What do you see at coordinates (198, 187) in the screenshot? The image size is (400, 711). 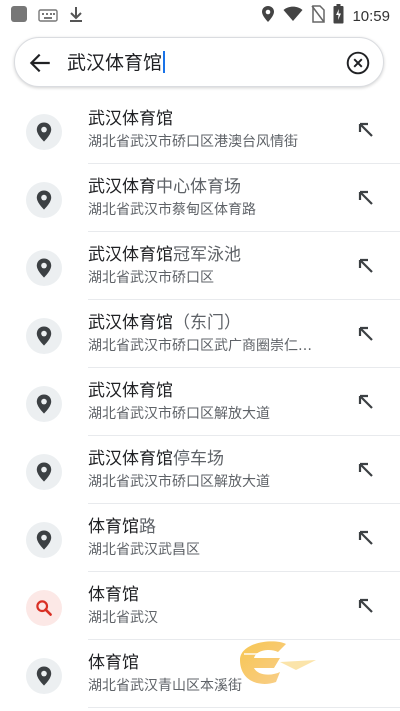 I see `result-title-rest: 中心体育场` at bounding box center [198, 187].